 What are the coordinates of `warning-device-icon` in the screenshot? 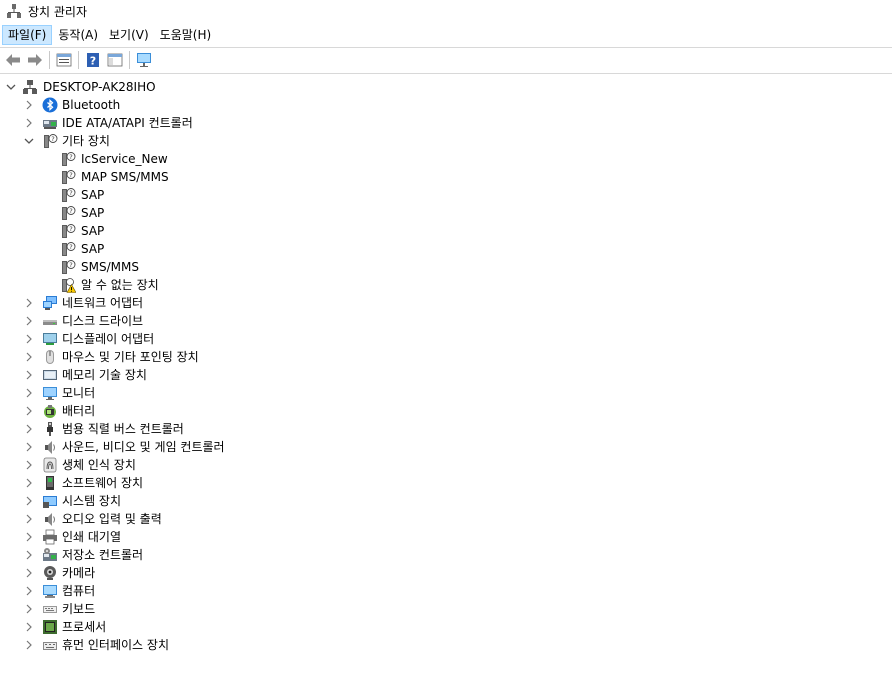 It's located at (69, 285).